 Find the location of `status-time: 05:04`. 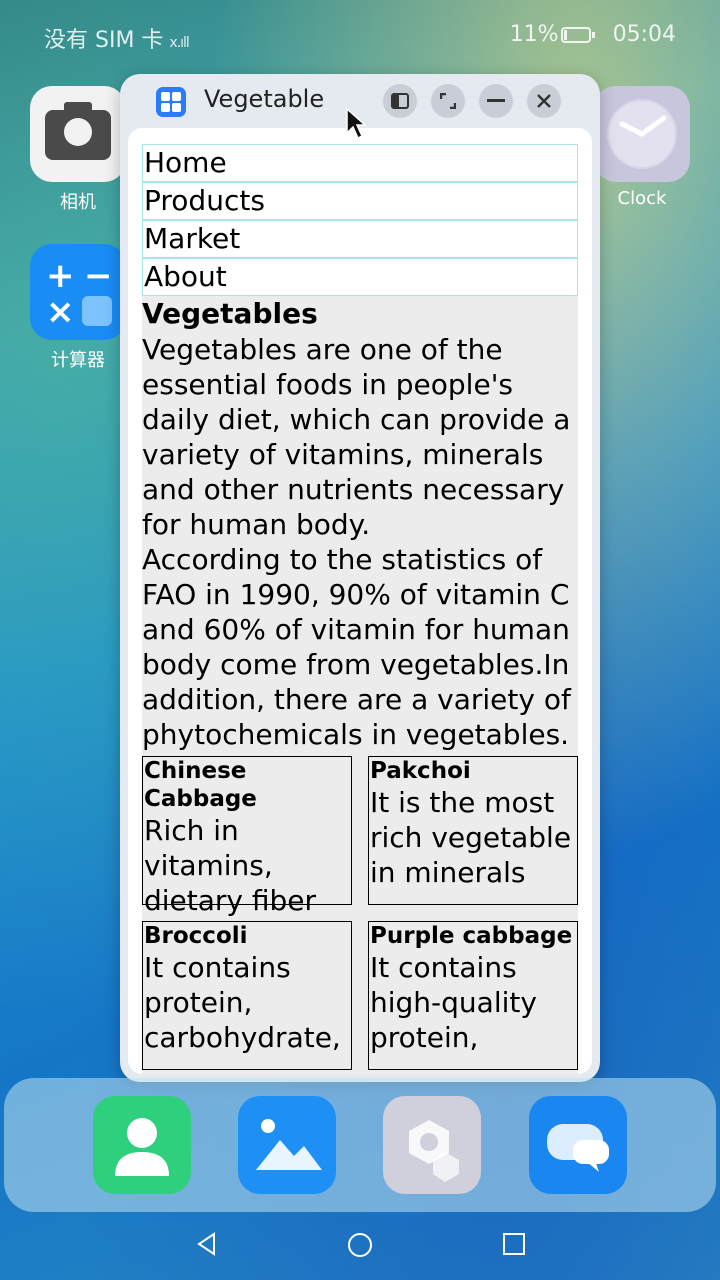

status-time: 05:04 is located at coordinates (644, 34).